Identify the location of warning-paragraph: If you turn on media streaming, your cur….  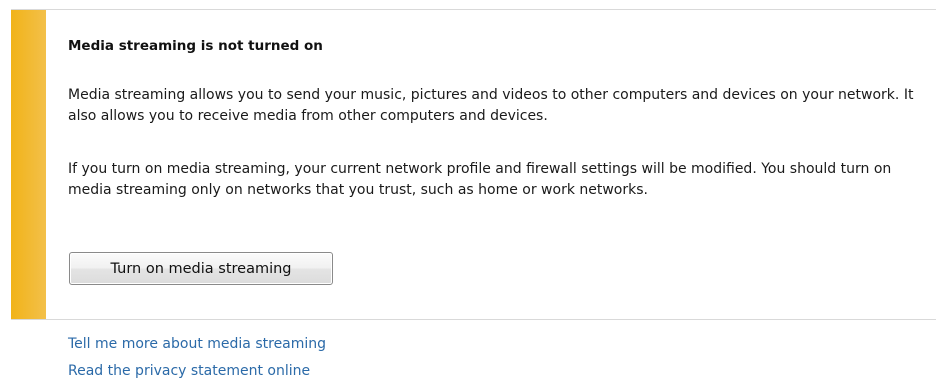
(480, 179).